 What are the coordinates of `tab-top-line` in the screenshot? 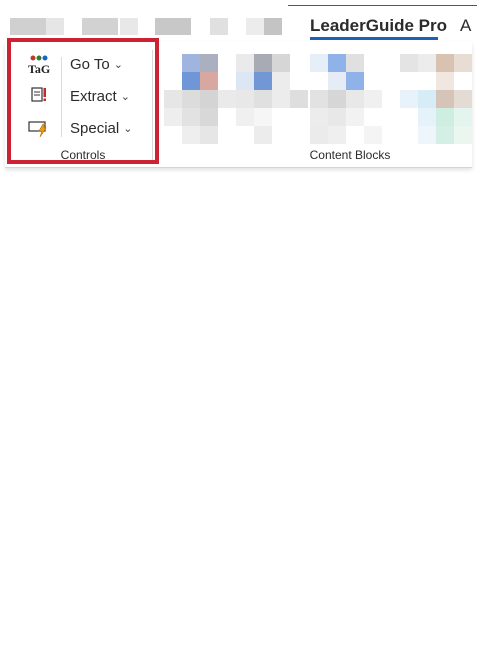 It's located at (382, 5).